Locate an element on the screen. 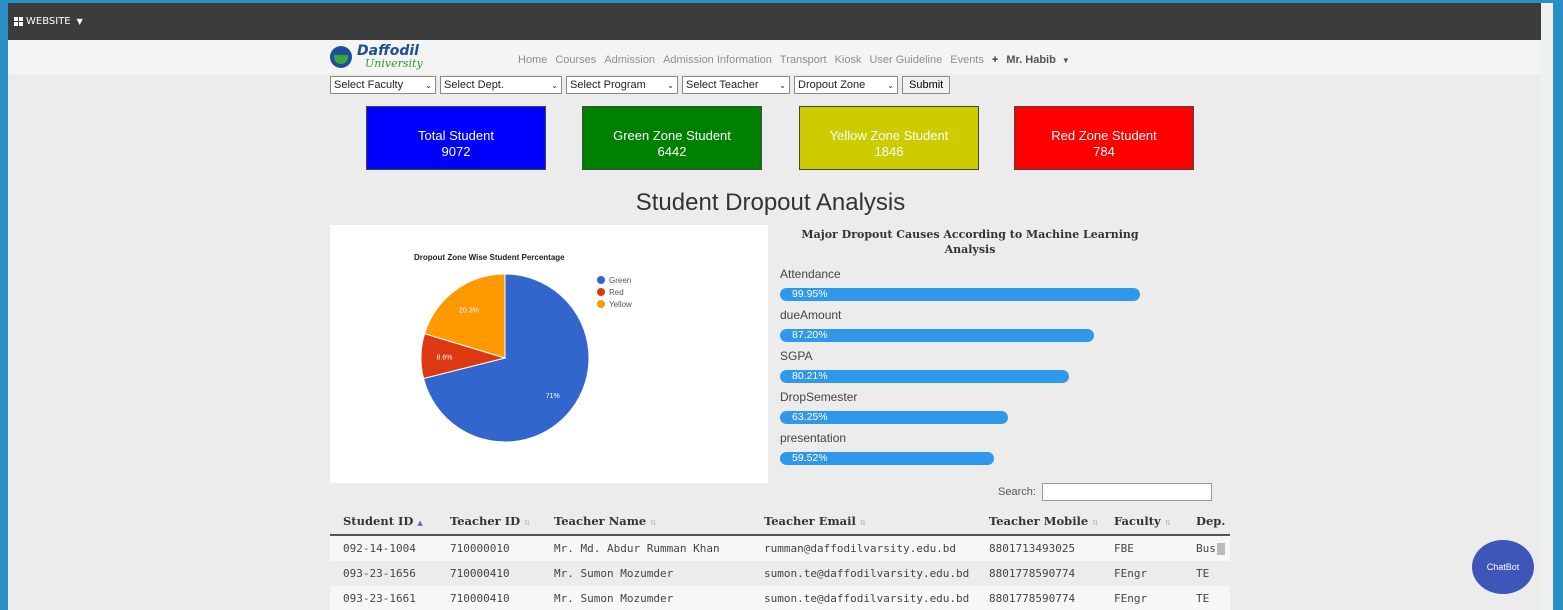  card-value: 6442 is located at coordinates (672, 151).